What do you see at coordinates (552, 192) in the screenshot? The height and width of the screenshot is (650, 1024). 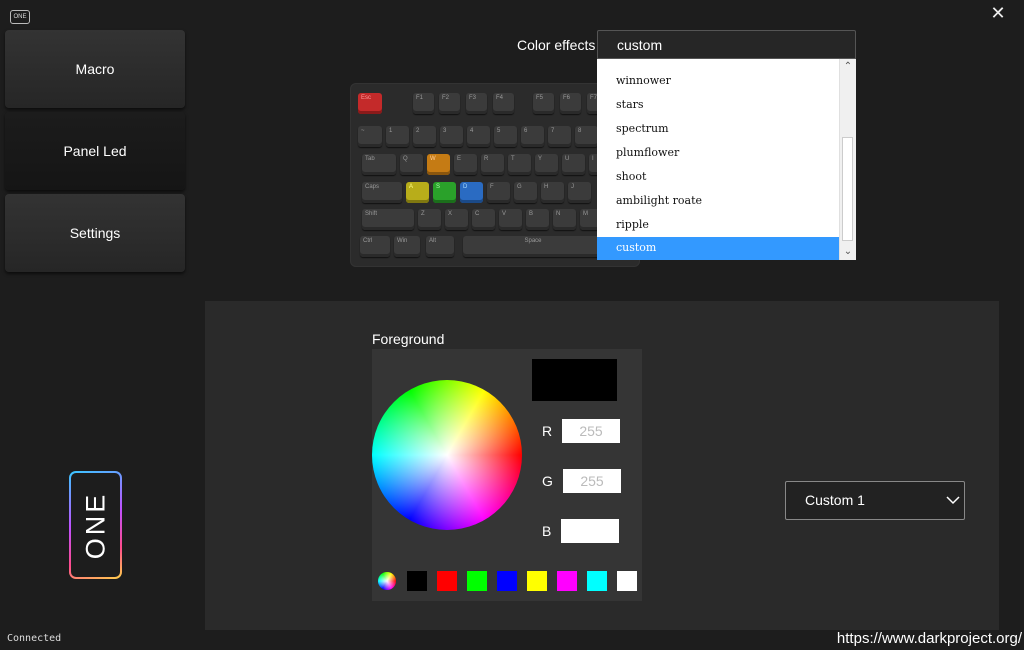 I see `key-h: H` at bounding box center [552, 192].